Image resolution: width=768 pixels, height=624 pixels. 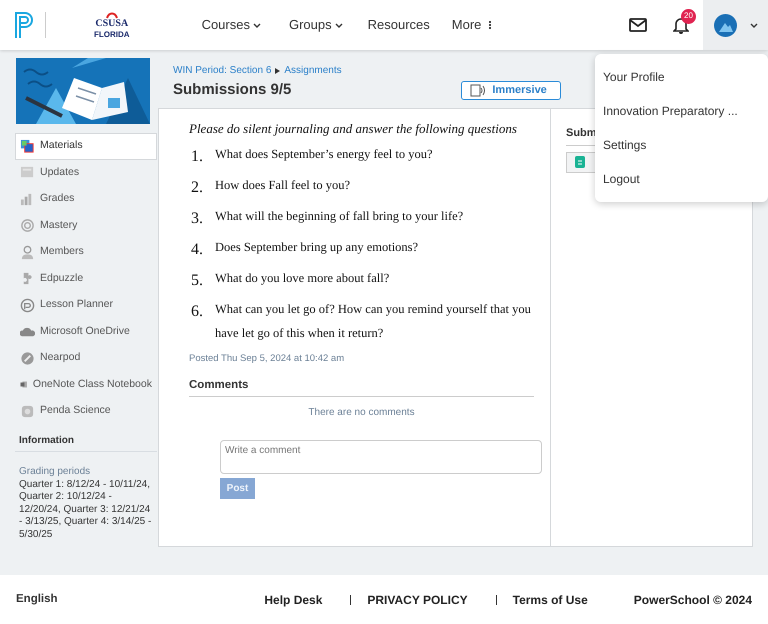 What do you see at coordinates (86, 305) in the screenshot?
I see `sidebar-item: Lesson Planner` at bounding box center [86, 305].